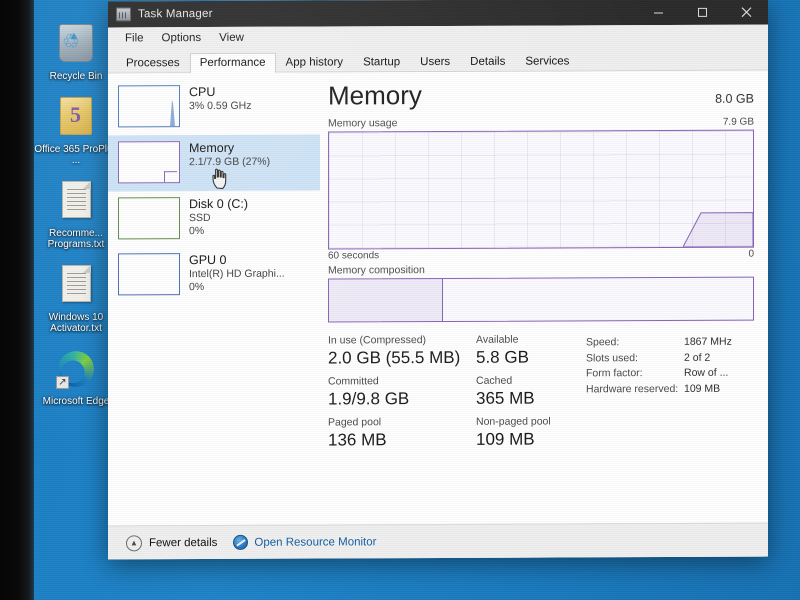  Describe the element at coordinates (17, 300) in the screenshot. I see `photo-bezel` at that location.